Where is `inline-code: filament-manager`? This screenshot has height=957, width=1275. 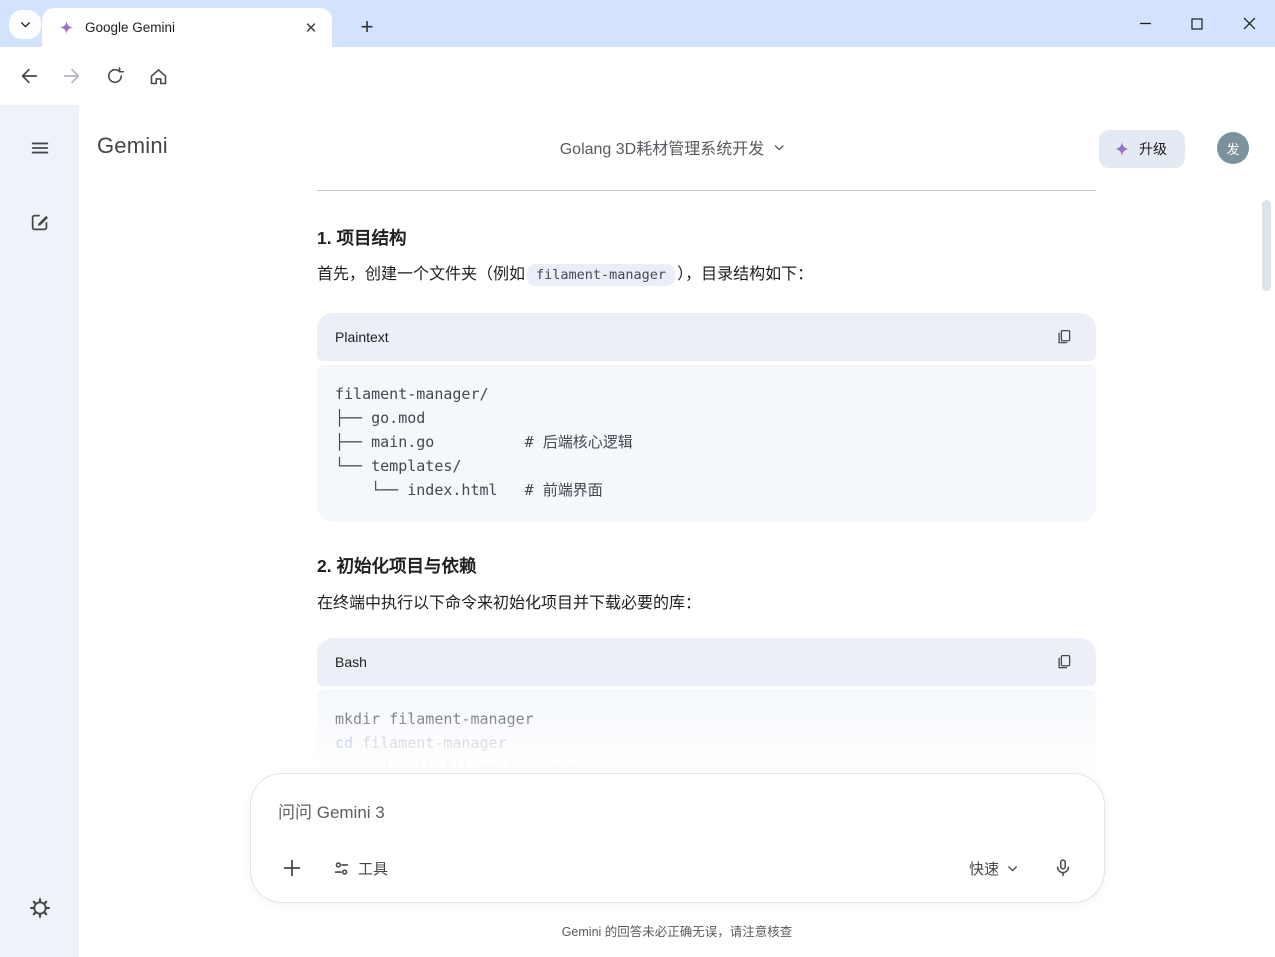 inline-code: filament-manager is located at coordinates (601, 275).